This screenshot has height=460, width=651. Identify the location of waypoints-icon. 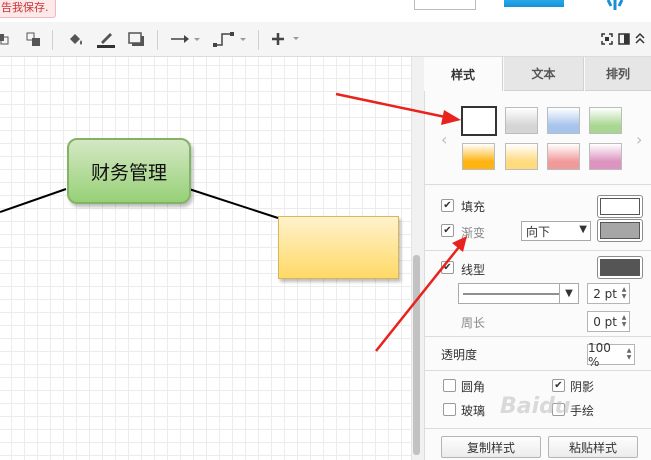
(230, 39).